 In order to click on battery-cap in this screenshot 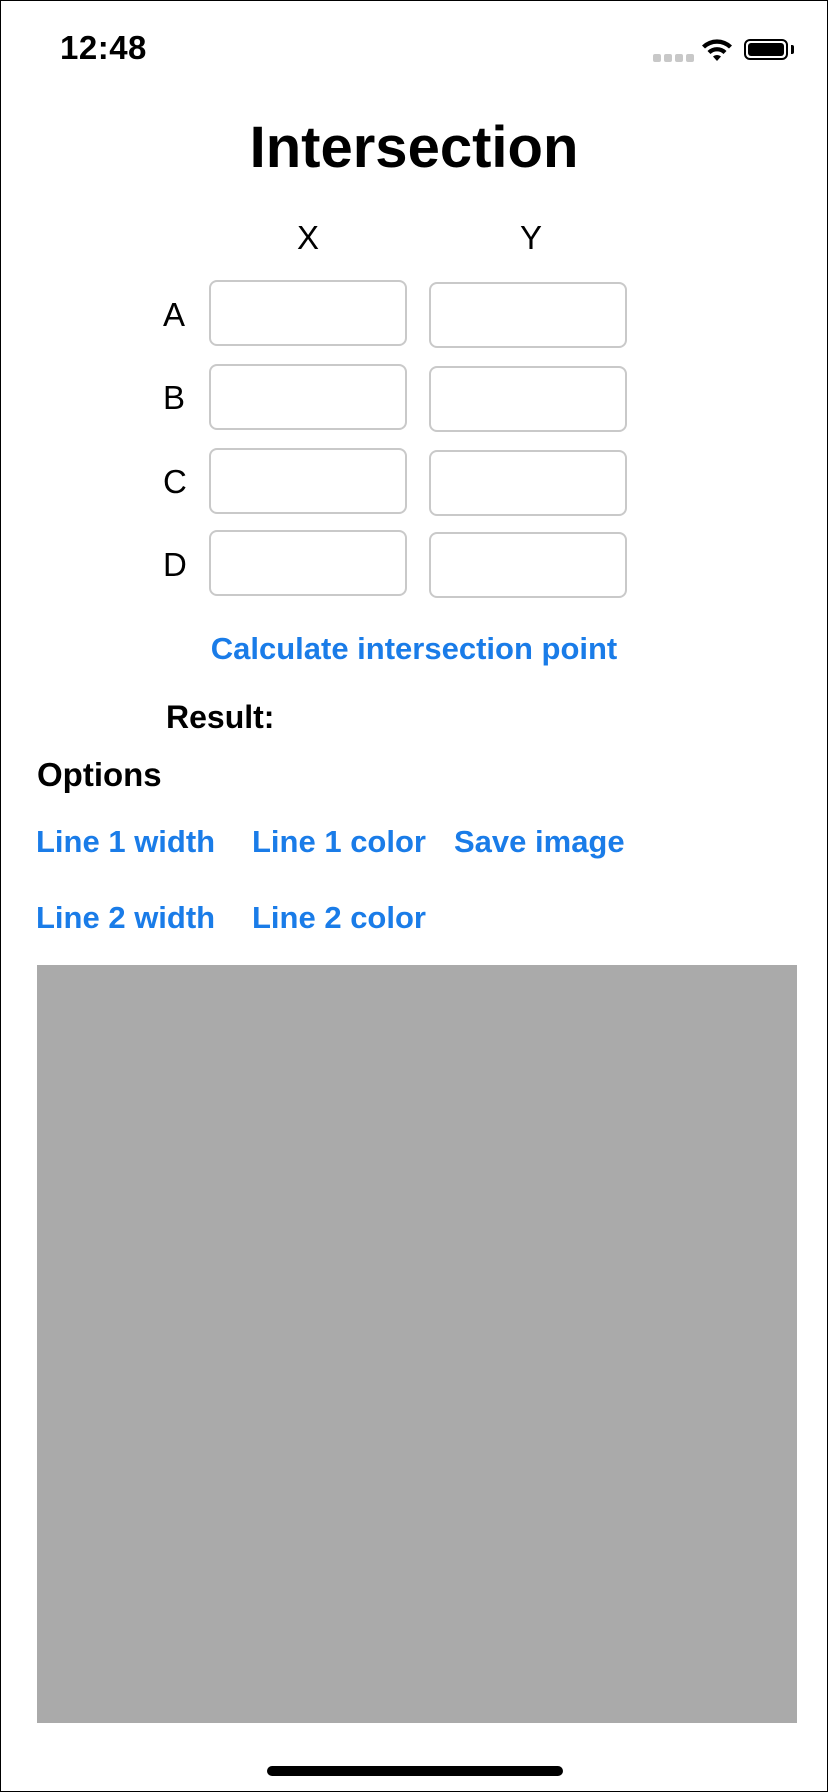, I will do `click(792, 49)`.